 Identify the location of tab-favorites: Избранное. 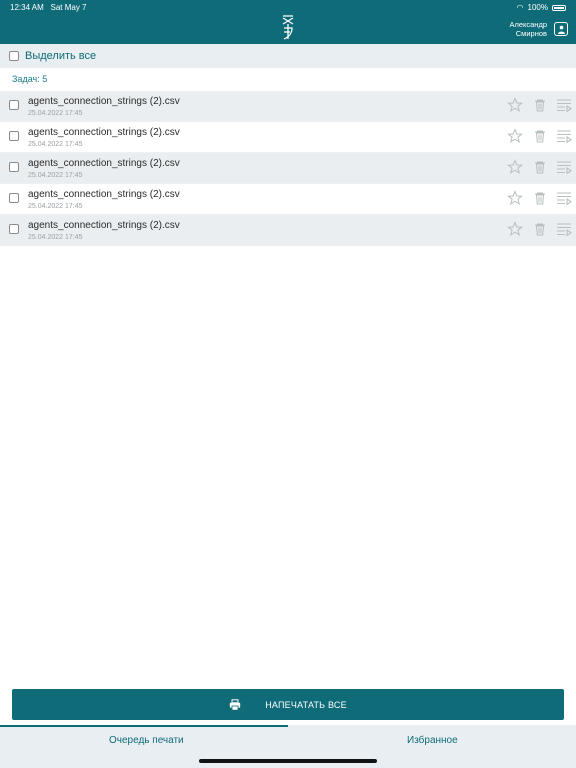
(432, 740).